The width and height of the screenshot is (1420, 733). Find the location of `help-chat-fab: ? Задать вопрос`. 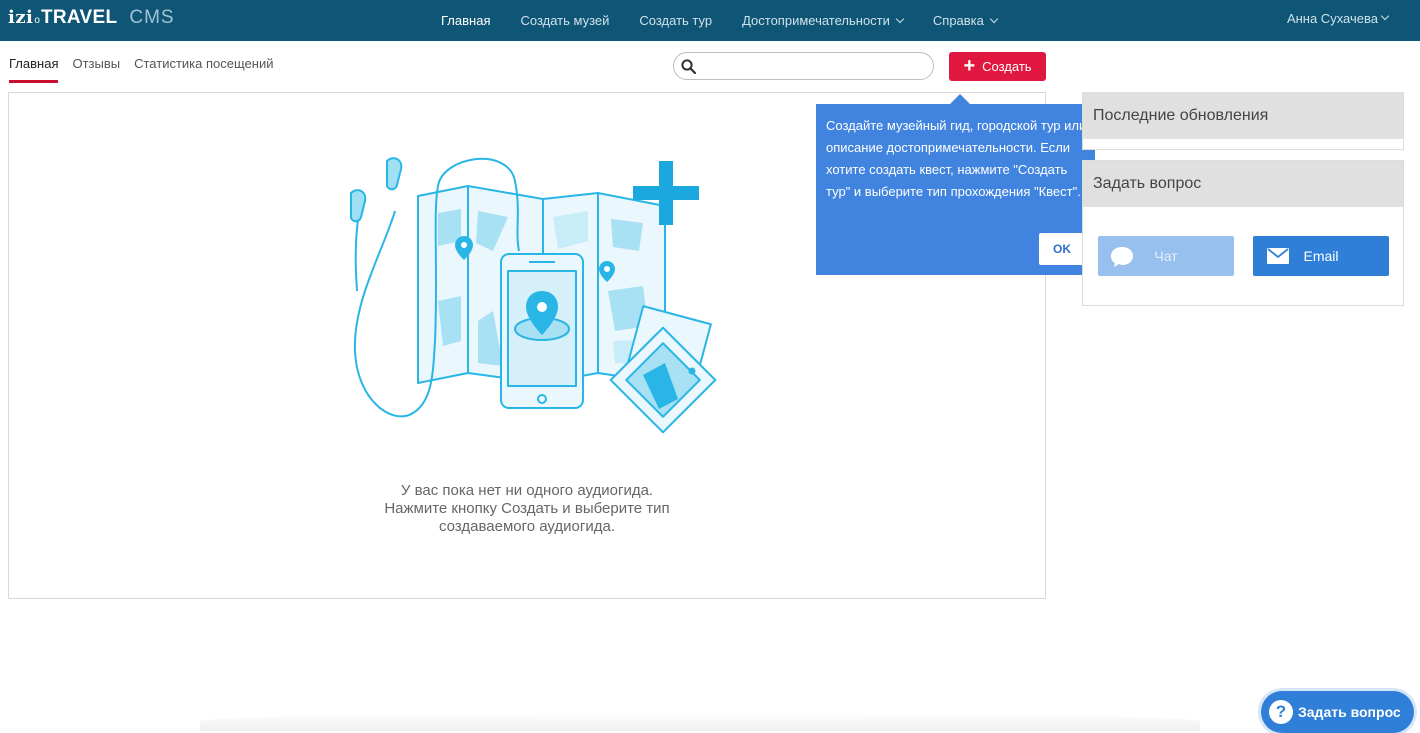

help-chat-fab: ? Задать вопрос is located at coordinates (1337, 712).